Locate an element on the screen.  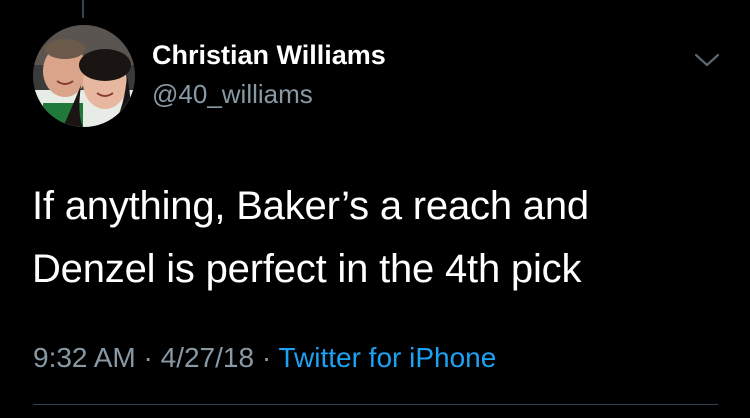
tweet-date: 4/27/18 is located at coordinates (207, 357).